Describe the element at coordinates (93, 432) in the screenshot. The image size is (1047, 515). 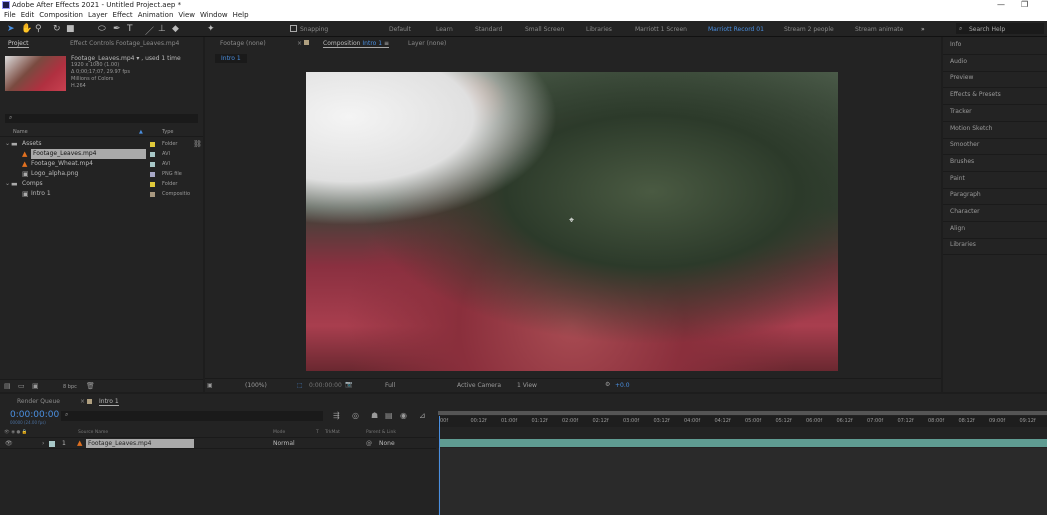
I see `column-source-name: Source Name` at that location.